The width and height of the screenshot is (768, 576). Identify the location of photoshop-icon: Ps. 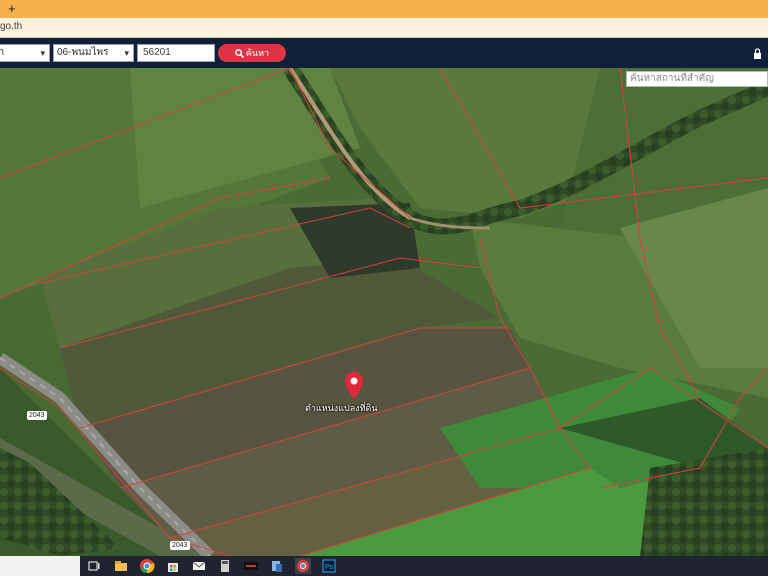
(329, 566).